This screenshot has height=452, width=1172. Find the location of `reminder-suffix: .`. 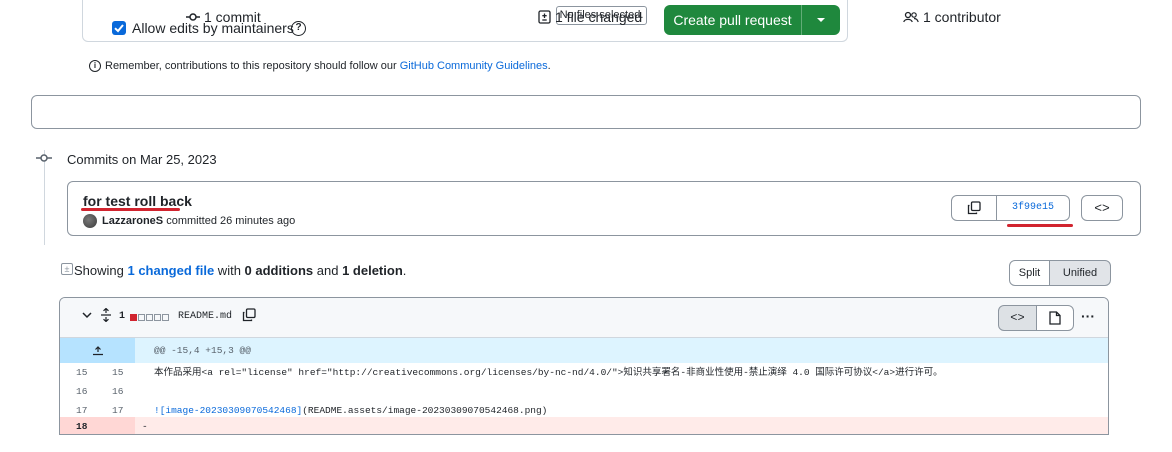

reminder-suffix: . is located at coordinates (549, 66).